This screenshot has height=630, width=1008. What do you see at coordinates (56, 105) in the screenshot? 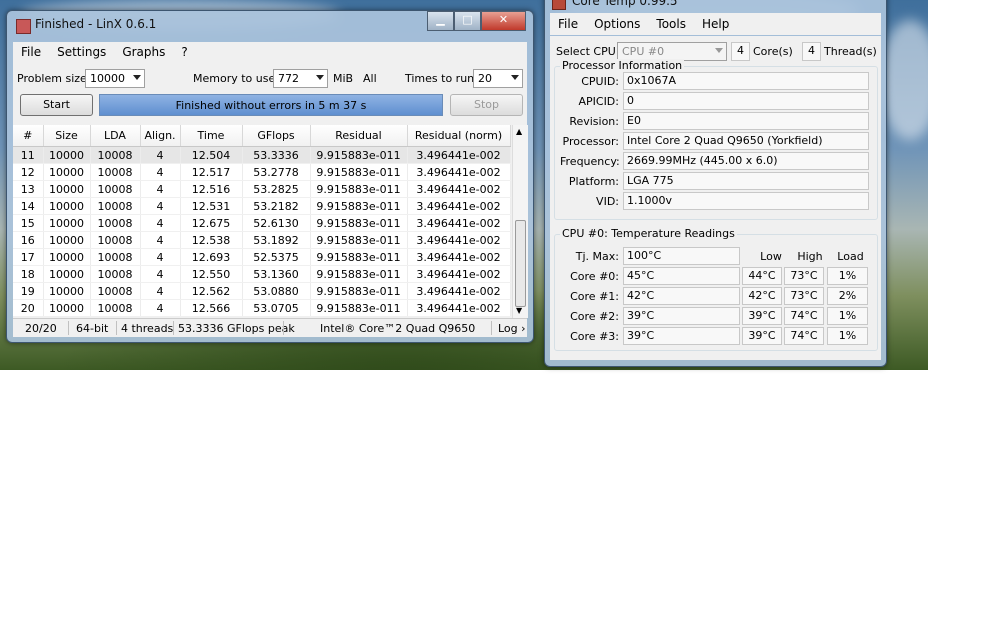
I see `start-button: Start` at bounding box center [56, 105].